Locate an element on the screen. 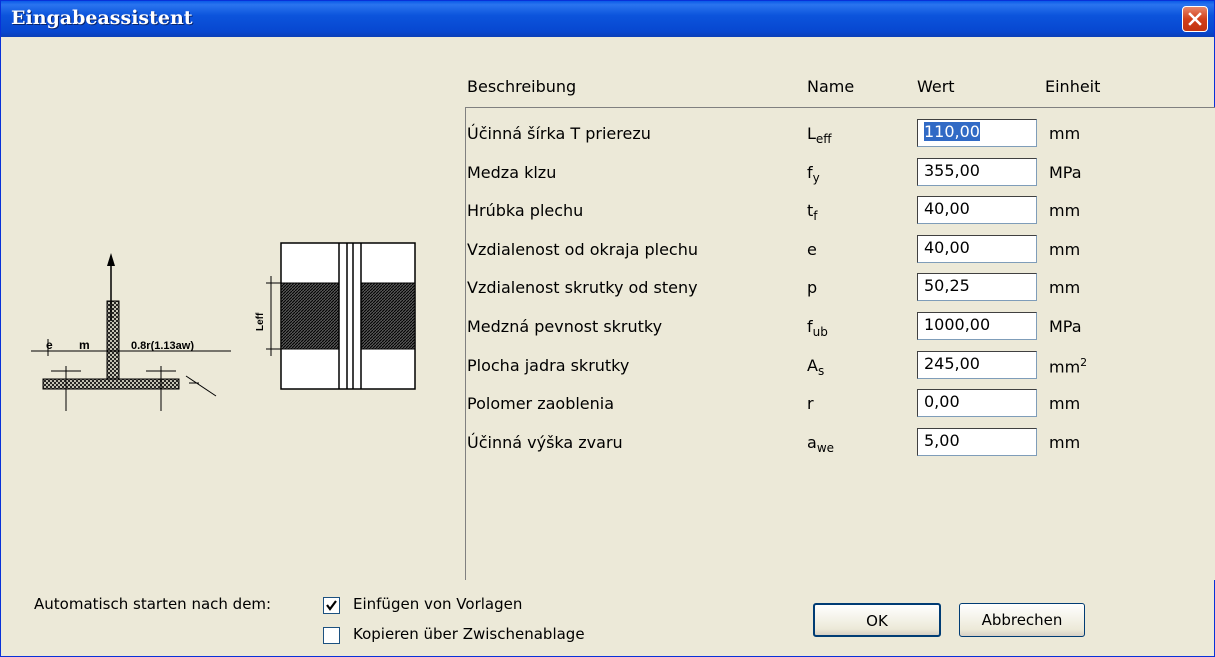  parameter-value-text: 245,00 is located at coordinates (952, 363).